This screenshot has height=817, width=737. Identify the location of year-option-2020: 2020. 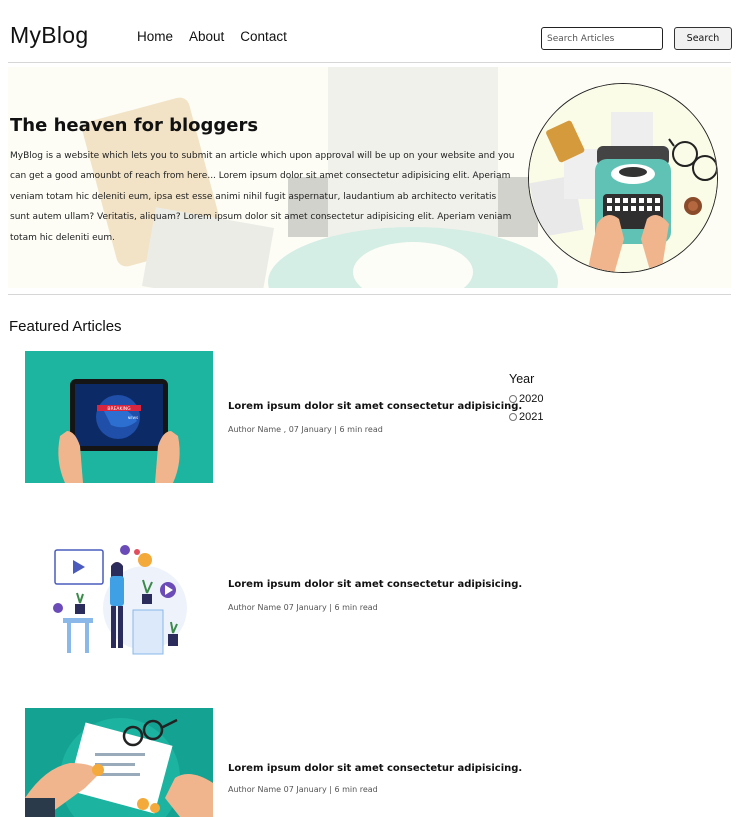
(526, 399).